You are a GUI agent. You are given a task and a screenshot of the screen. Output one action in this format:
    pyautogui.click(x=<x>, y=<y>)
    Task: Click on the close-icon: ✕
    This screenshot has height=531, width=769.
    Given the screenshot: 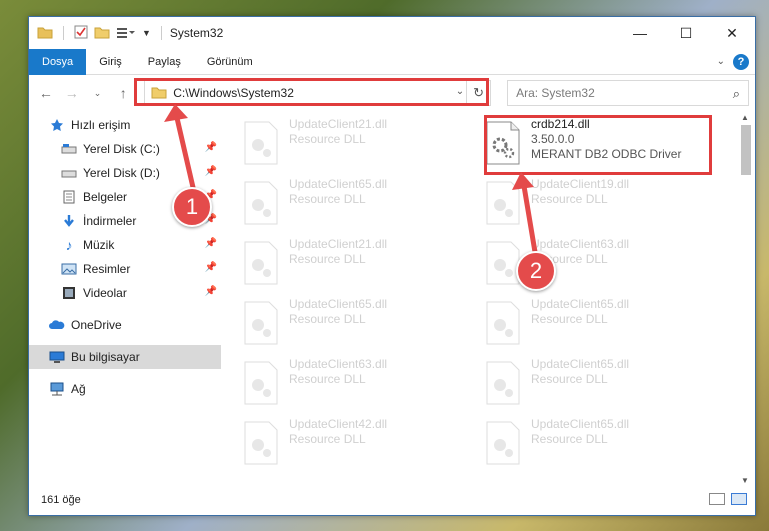 What is the action you would take?
    pyautogui.click(x=732, y=32)
    